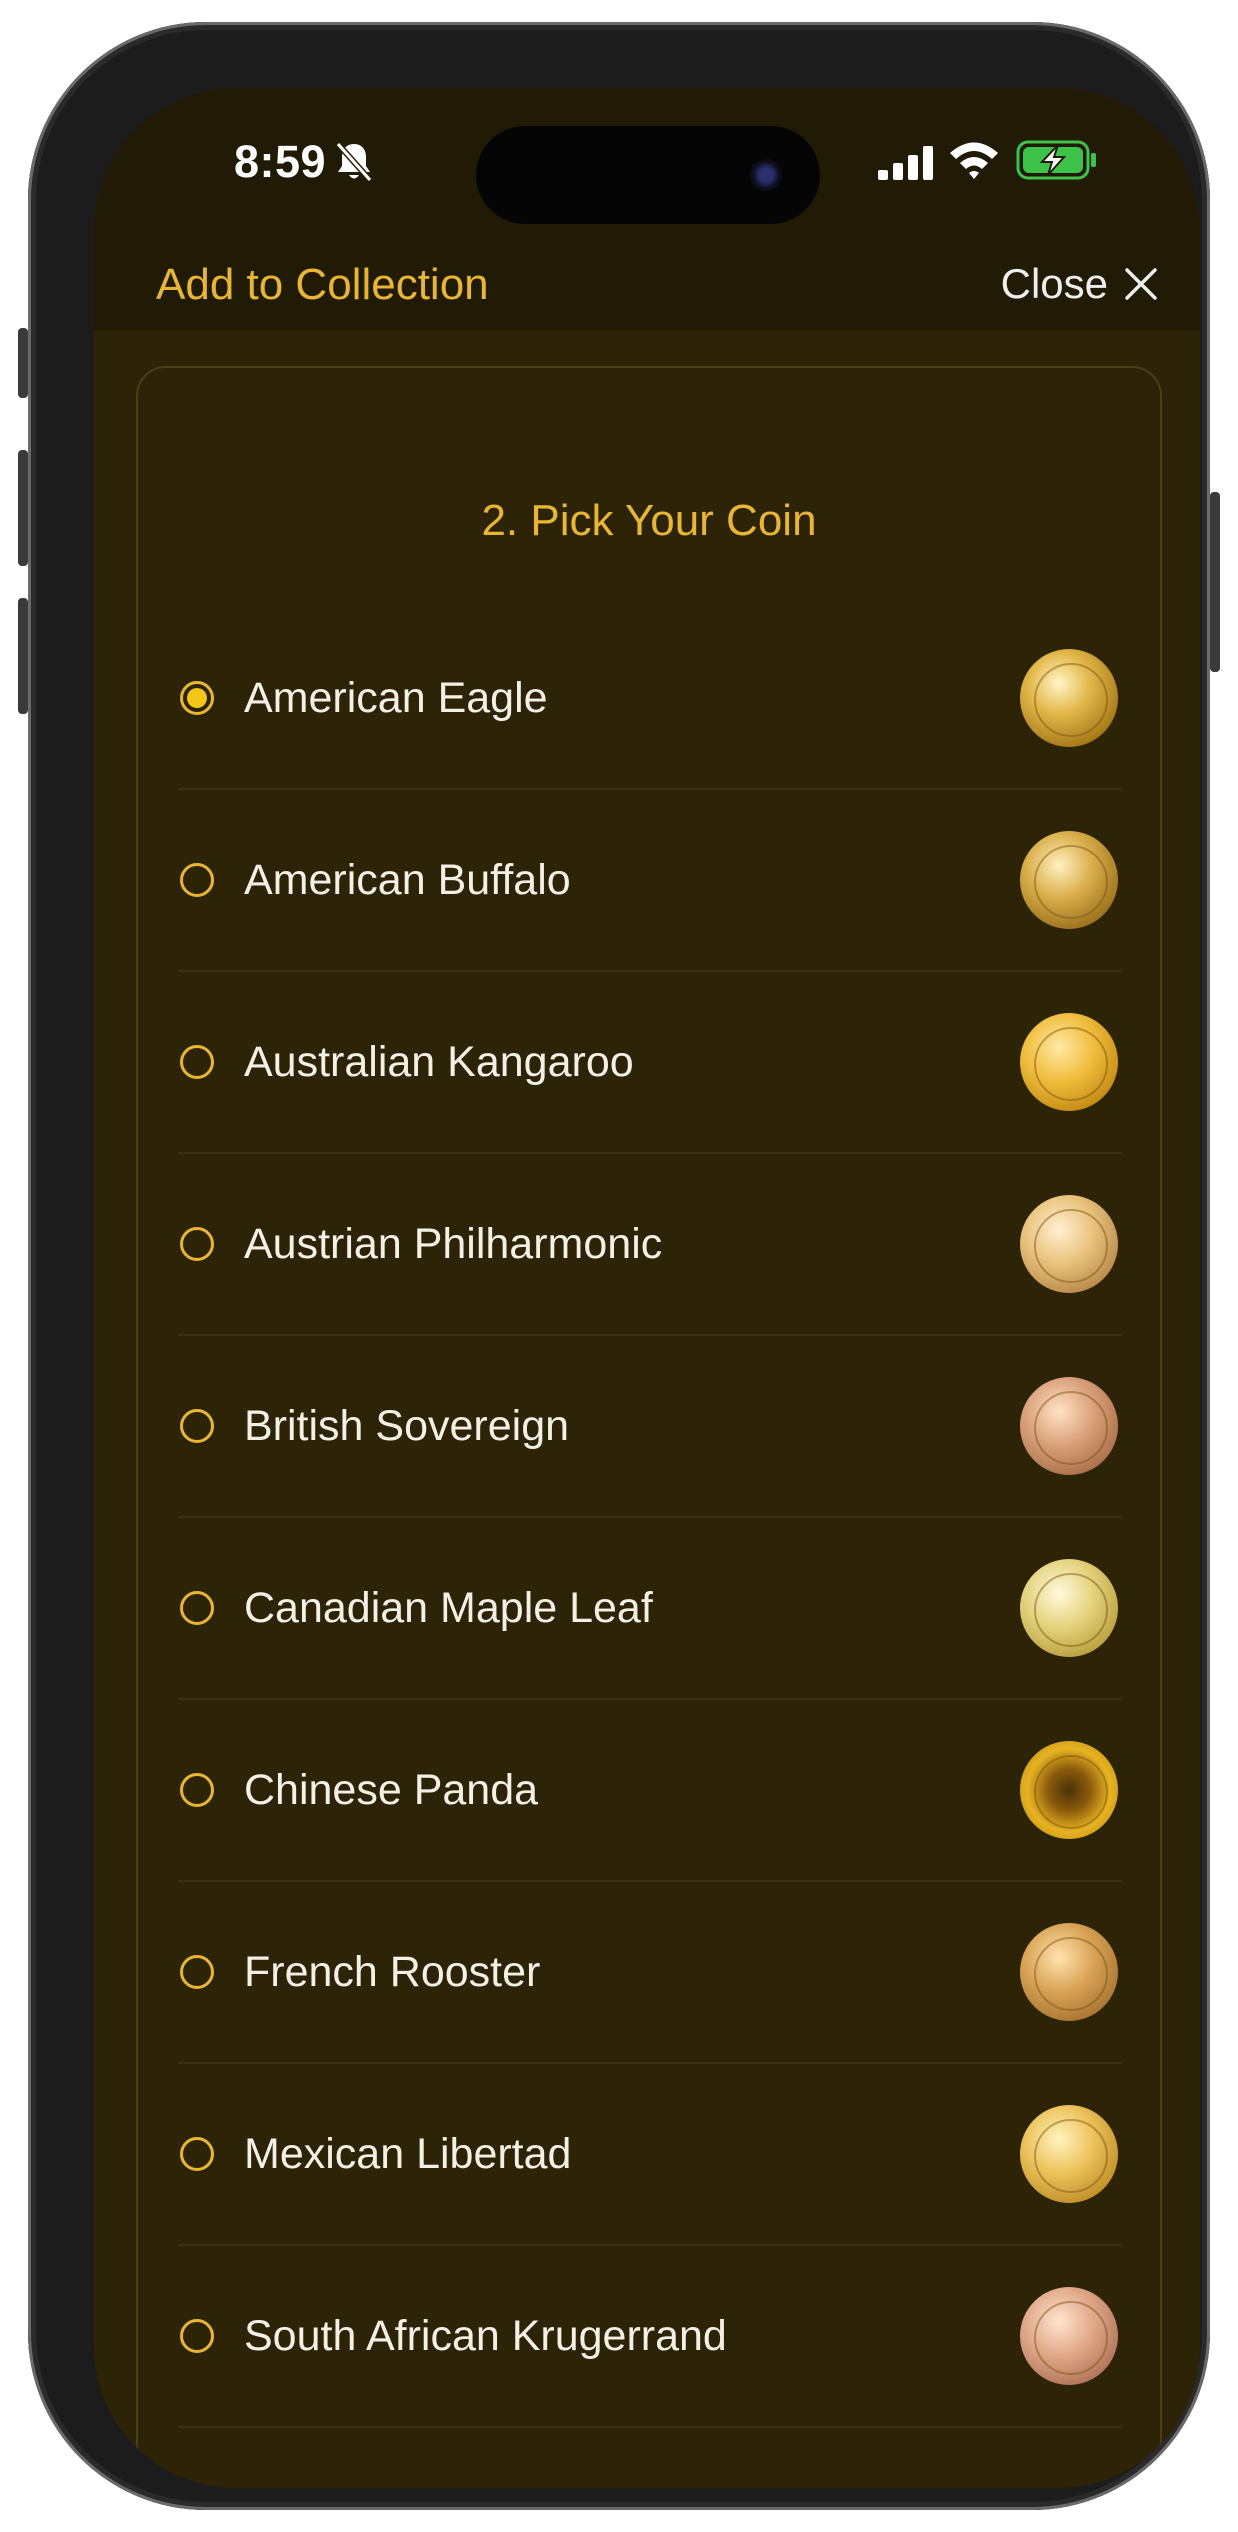 The width and height of the screenshot is (1238, 2532). What do you see at coordinates (766, 175) in the screenshot?
I see `camera-icon` at bounding box center [766, 175].